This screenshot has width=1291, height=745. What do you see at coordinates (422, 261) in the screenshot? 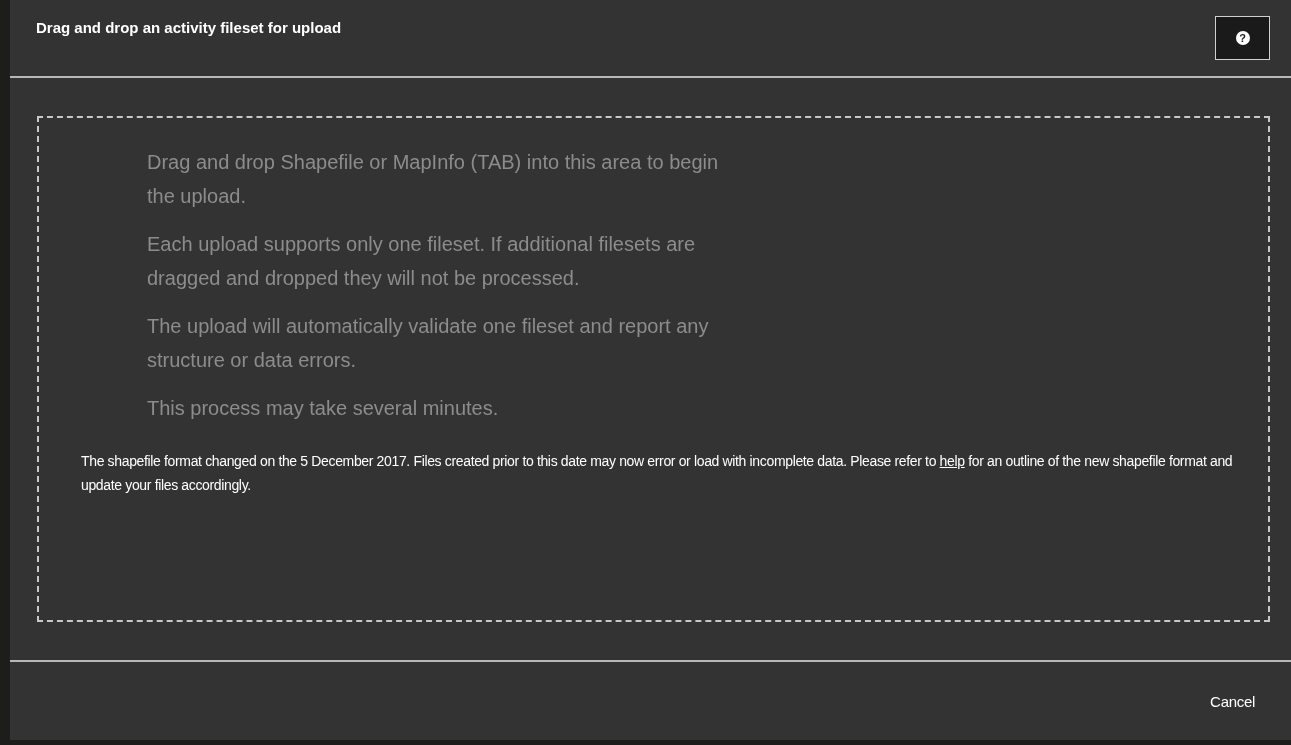
I see `instruction-text: Each upload supports only one fileset. If additional filesets are dragged and dropped they will not be processed.` at bounding box center [422, 261].